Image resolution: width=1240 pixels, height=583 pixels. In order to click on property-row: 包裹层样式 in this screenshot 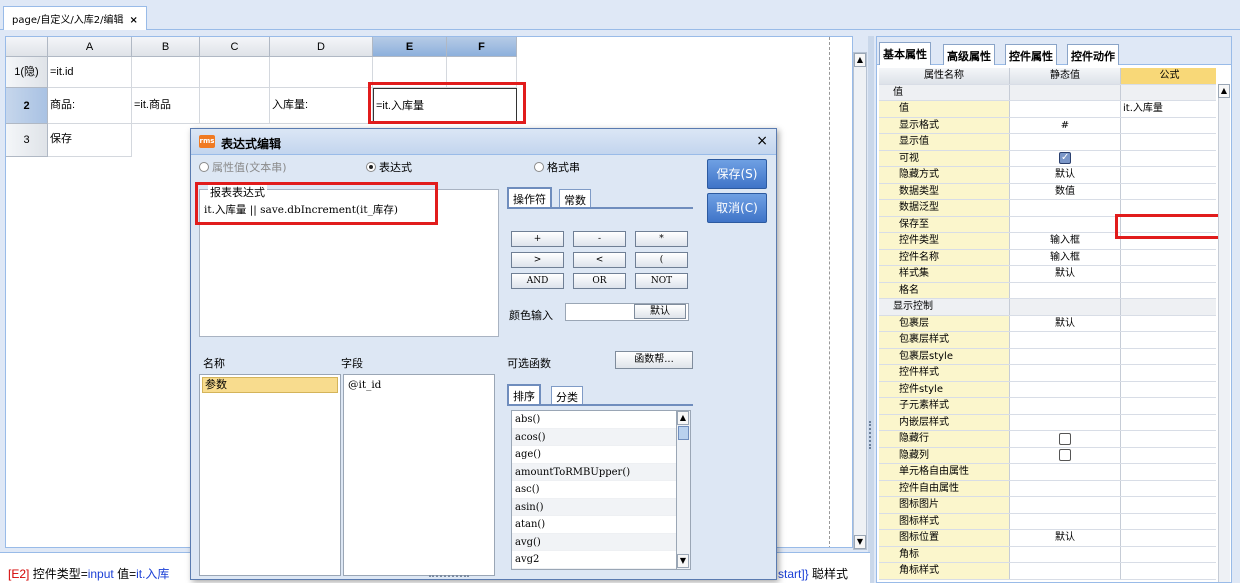, I will do `click(1047, 340)`.